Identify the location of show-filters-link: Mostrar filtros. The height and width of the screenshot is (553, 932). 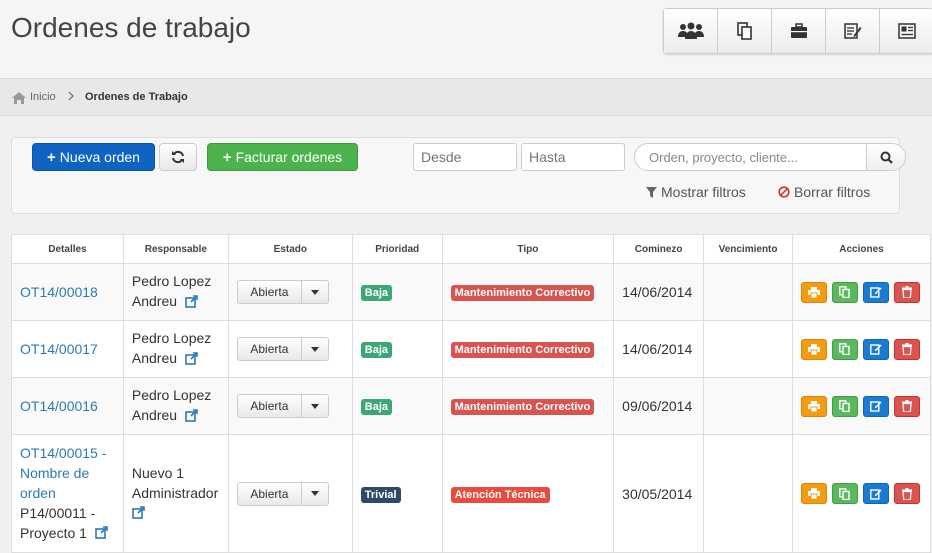
(696, 192).